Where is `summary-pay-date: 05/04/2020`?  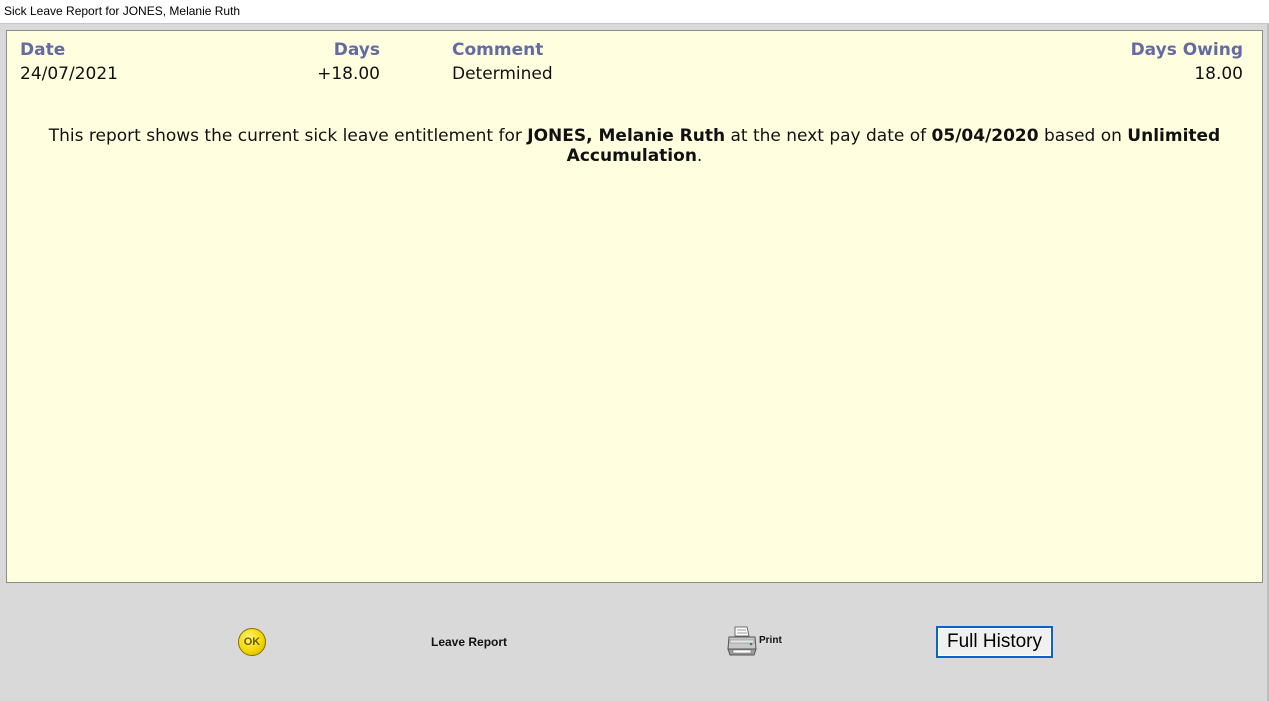 summary-pay-date: 05/04/2020 is located at coordinates (985, 136).